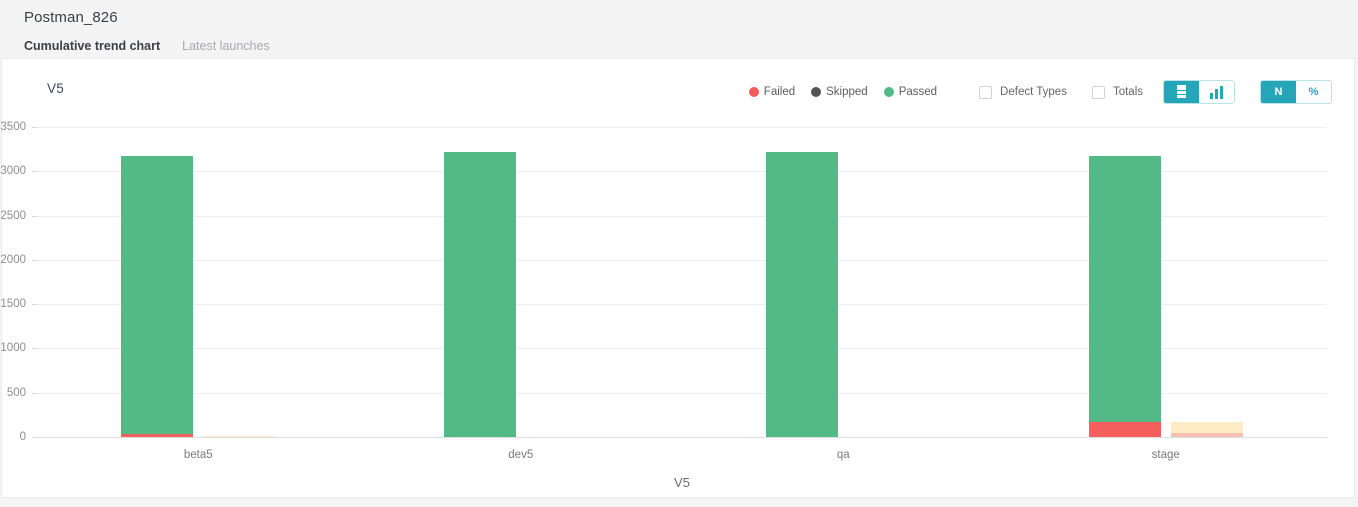  I want to click on tab-cumulative-trend-chart: Cumulative trend chart, so click(92, 46).